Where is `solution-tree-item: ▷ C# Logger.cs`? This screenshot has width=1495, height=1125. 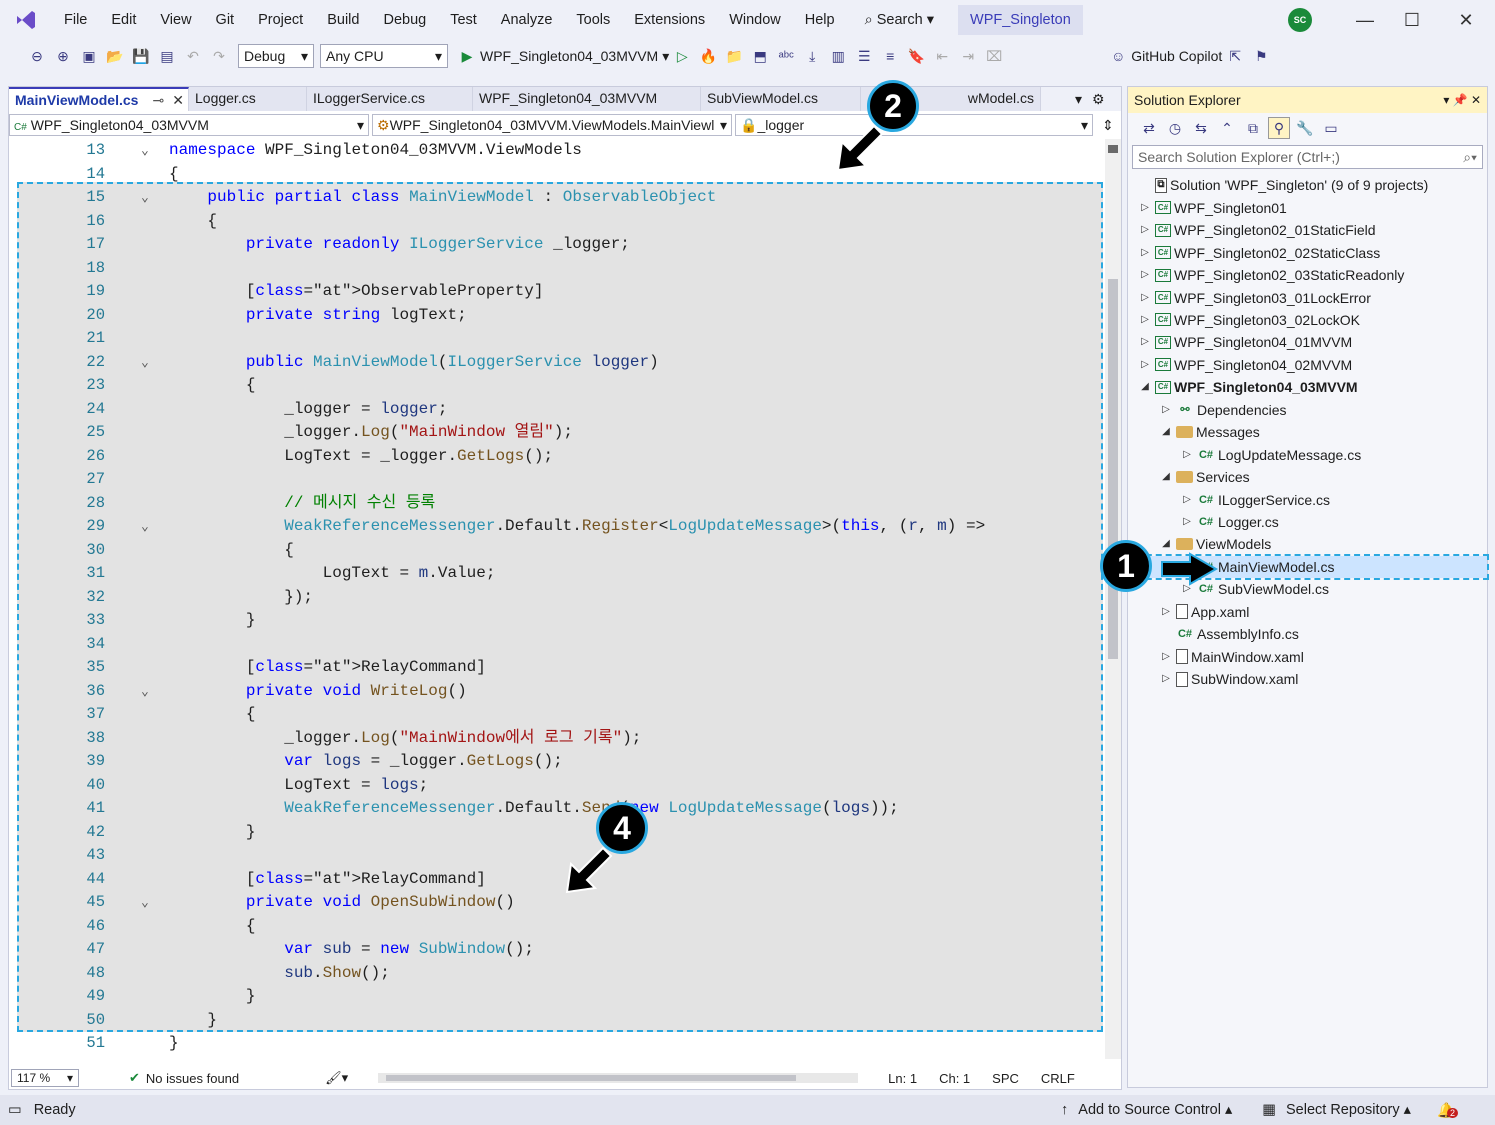
solution-tree-item: ▷ C# Logger.cs is located at coordinates (1307, 522).